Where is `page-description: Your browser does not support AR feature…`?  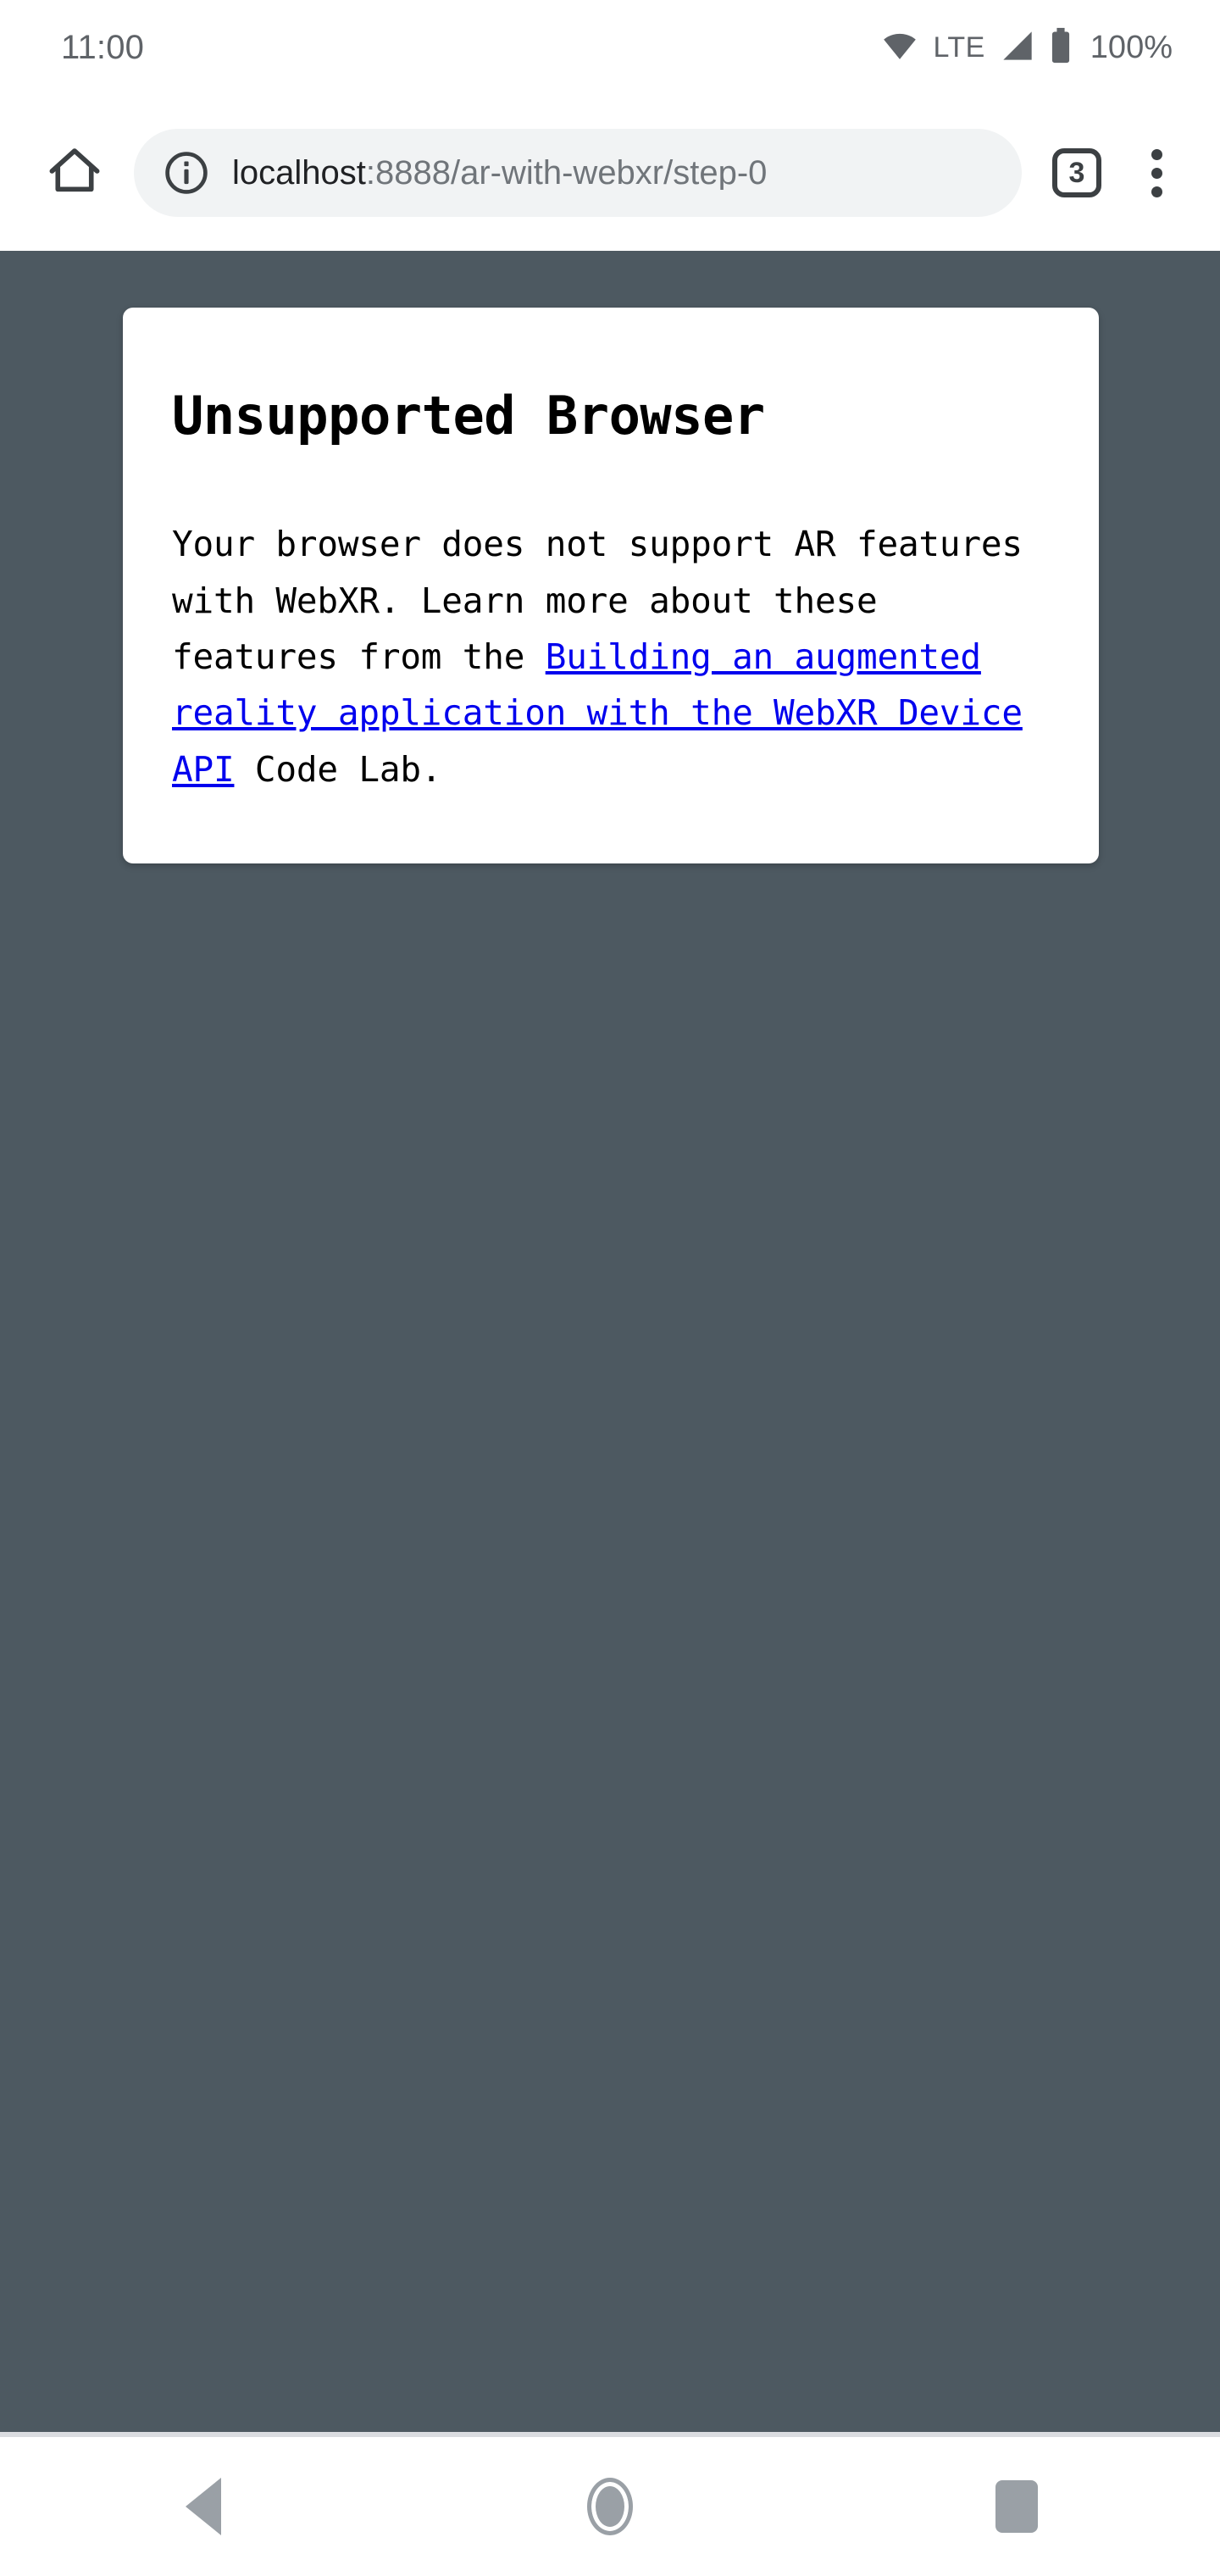
page-description: Your browser does not support AR feature… is located at coordinates (611, 656).